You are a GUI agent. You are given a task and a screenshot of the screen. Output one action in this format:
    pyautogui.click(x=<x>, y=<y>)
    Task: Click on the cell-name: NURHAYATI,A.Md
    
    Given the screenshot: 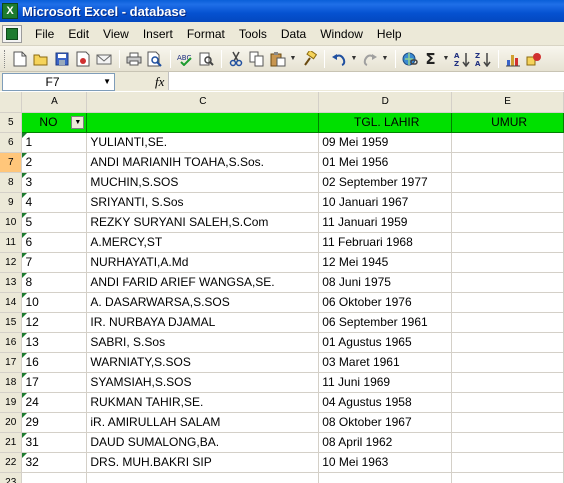 What is the action you would take?
    pyautogui.click(x=203, y=262)
    